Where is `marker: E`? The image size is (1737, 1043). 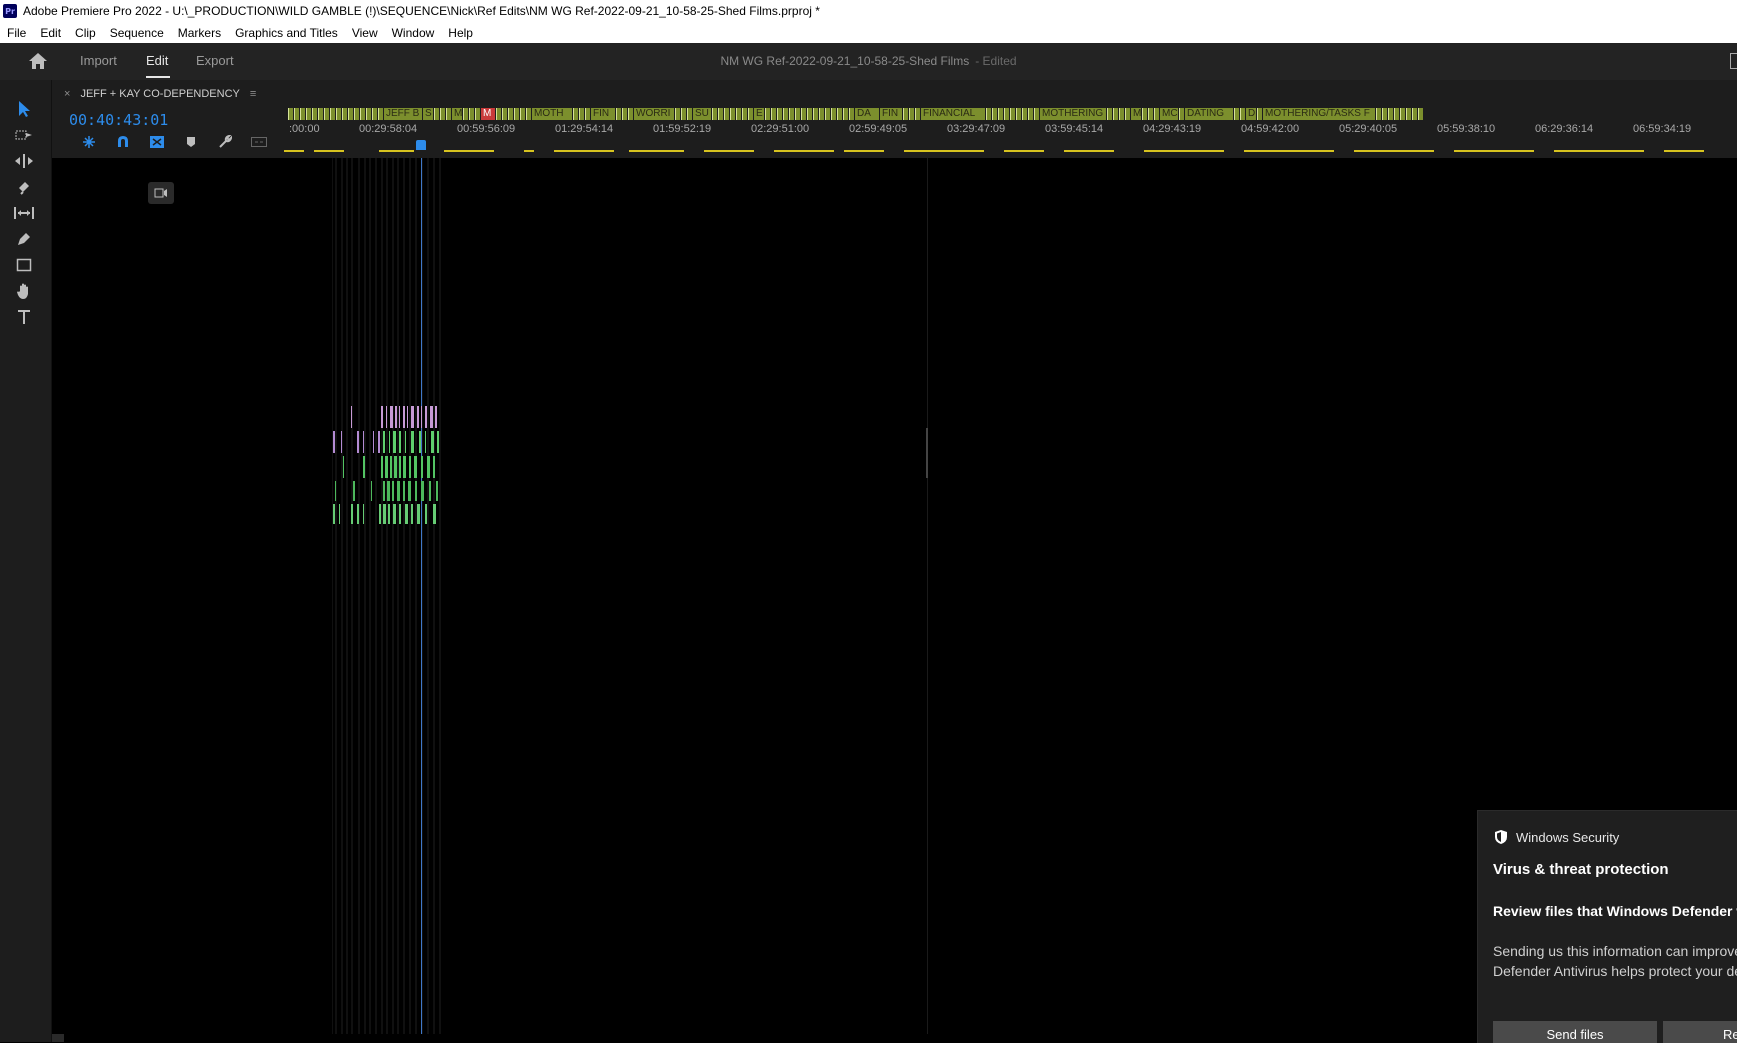 marker: E is located at coordinates (759, 114).